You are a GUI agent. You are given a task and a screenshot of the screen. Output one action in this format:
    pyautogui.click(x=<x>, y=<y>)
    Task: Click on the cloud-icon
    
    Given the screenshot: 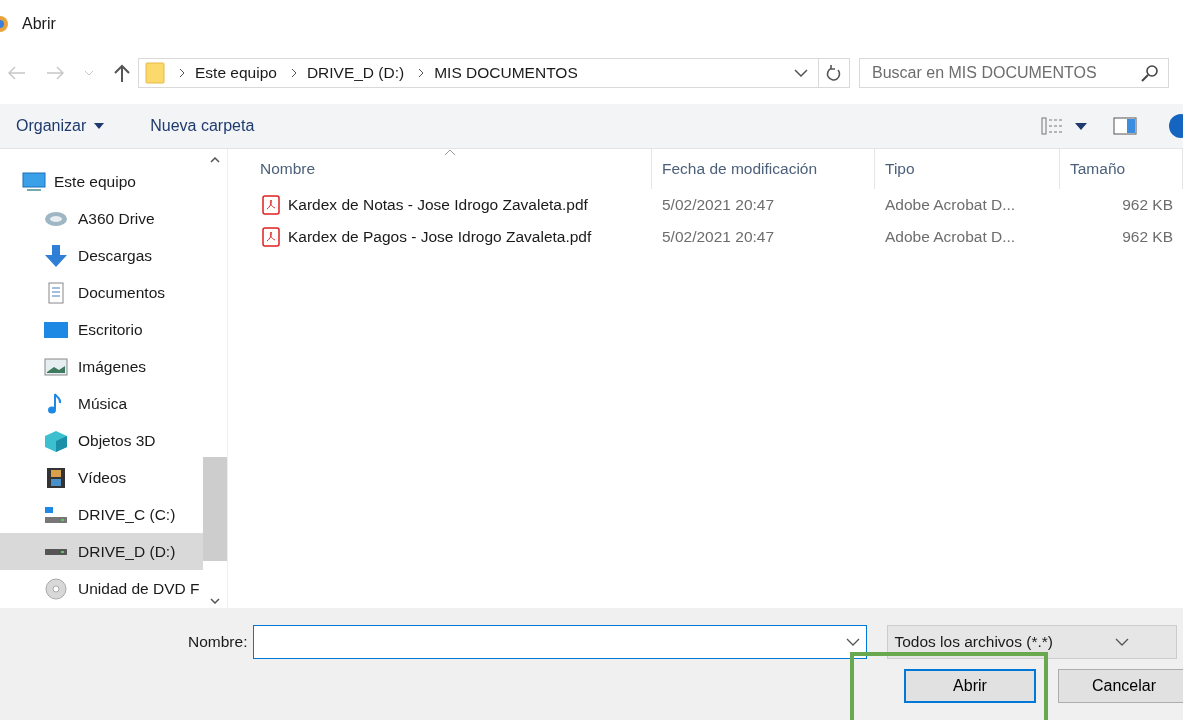 What is the action you would take?
    pyautogui.click(x=56, y=218)
    